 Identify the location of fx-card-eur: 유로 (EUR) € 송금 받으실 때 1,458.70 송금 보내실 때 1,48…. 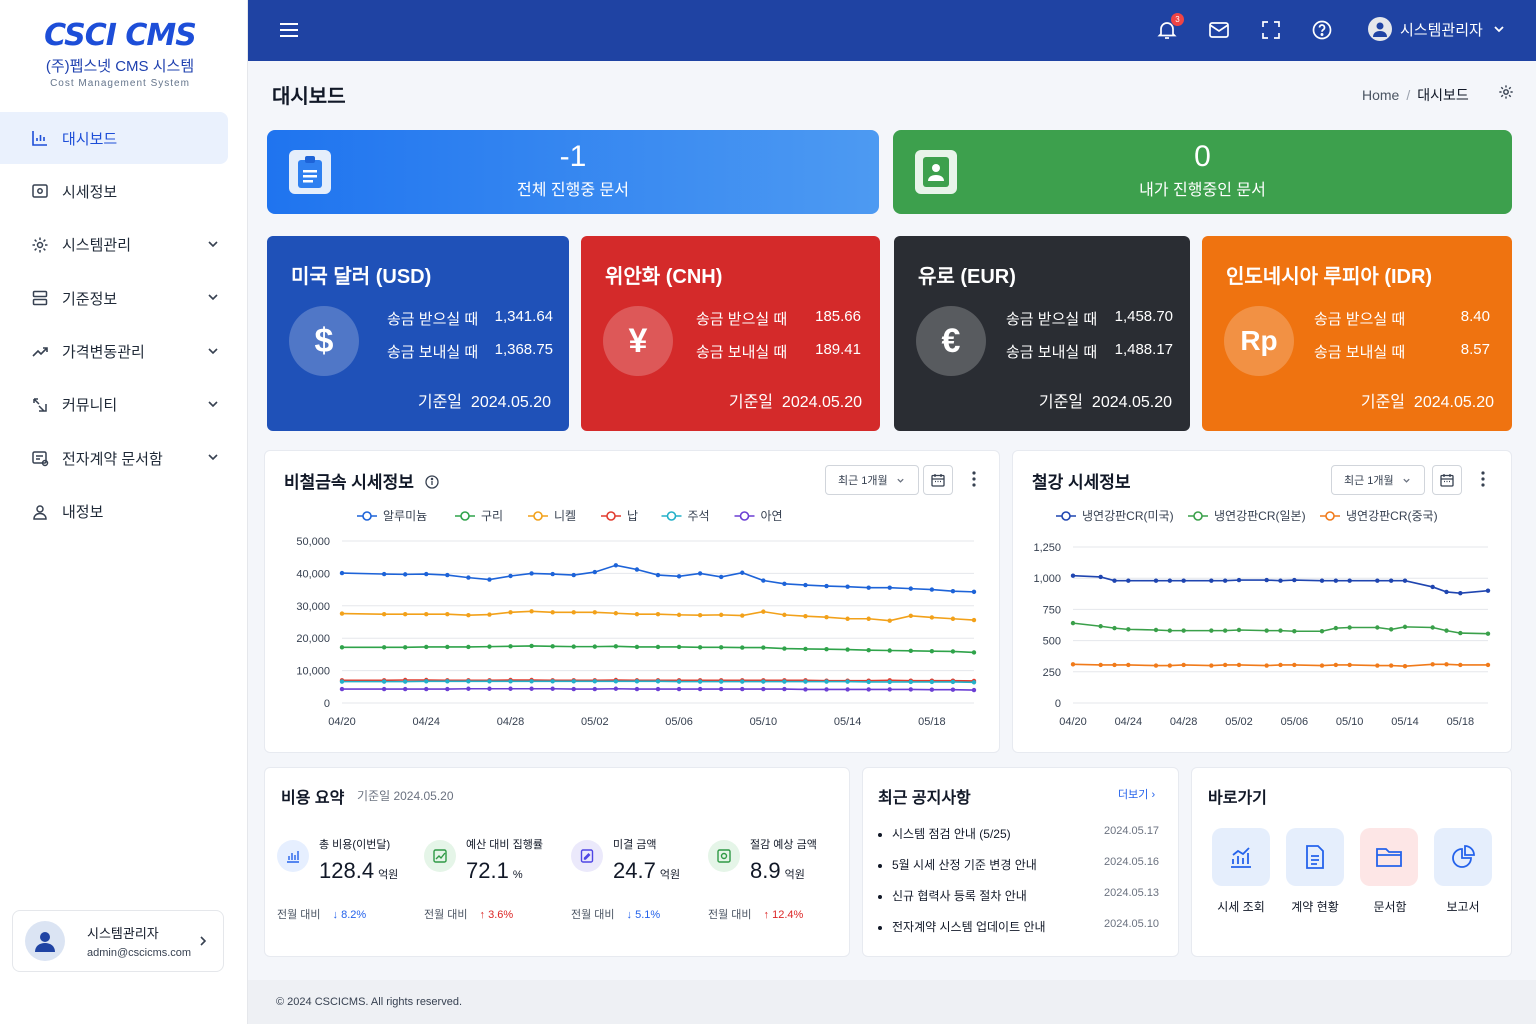
(1042, 333).